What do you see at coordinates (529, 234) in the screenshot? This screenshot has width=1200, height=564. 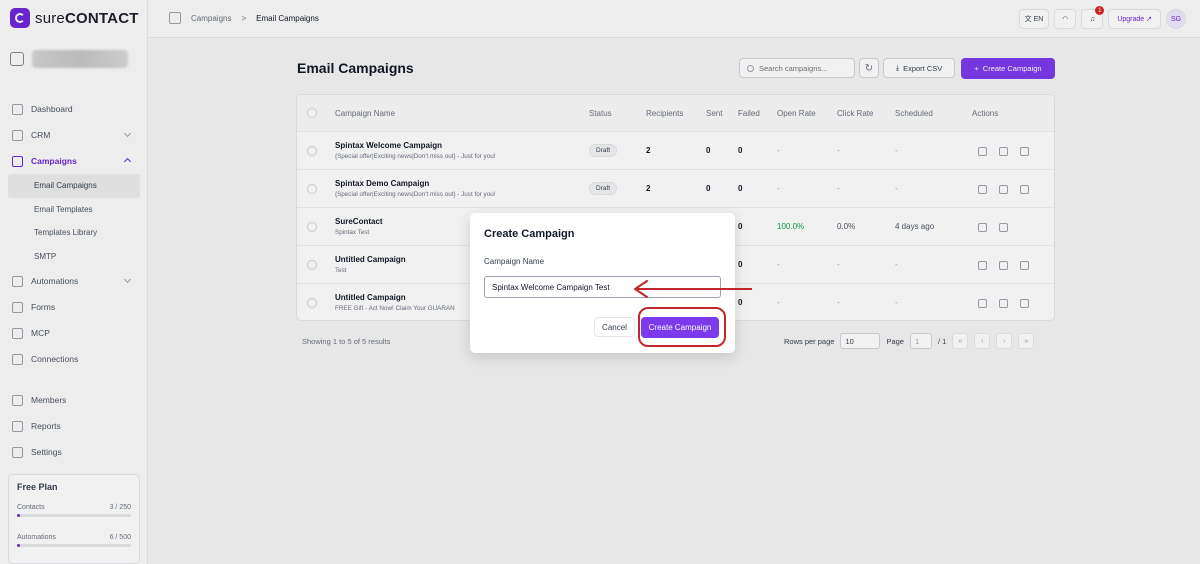 I see `dialog-title: Create Campaign` at bounding box center [529, 234].